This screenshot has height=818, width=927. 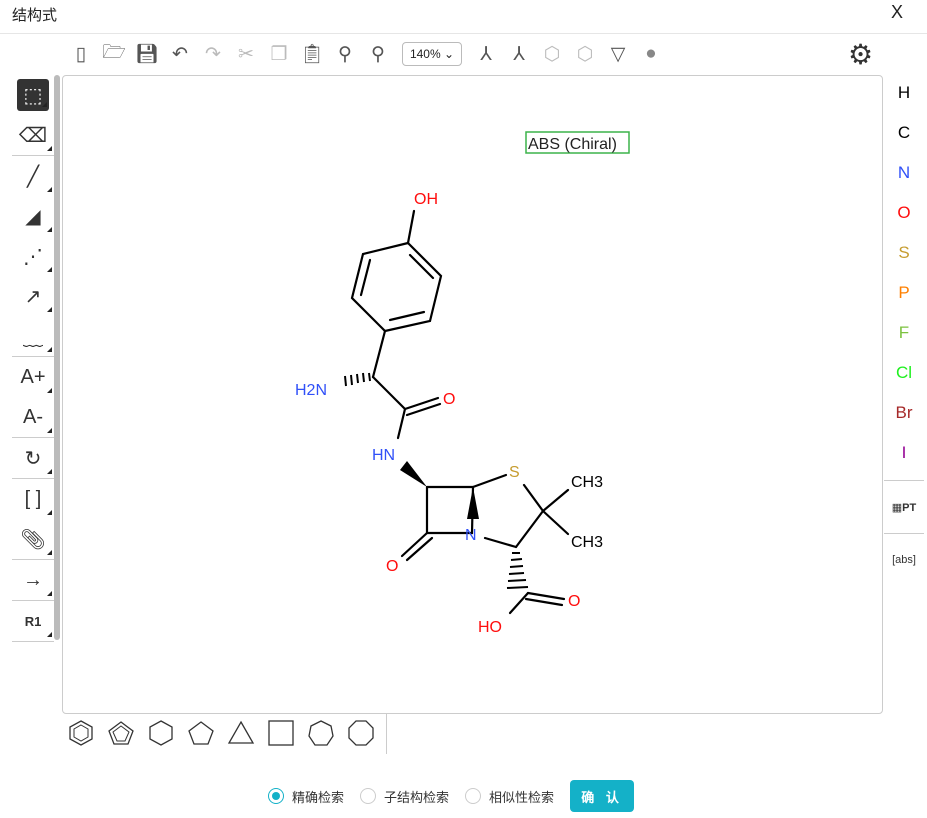 I want to click on element-o: O, so click(x=904, y=218).